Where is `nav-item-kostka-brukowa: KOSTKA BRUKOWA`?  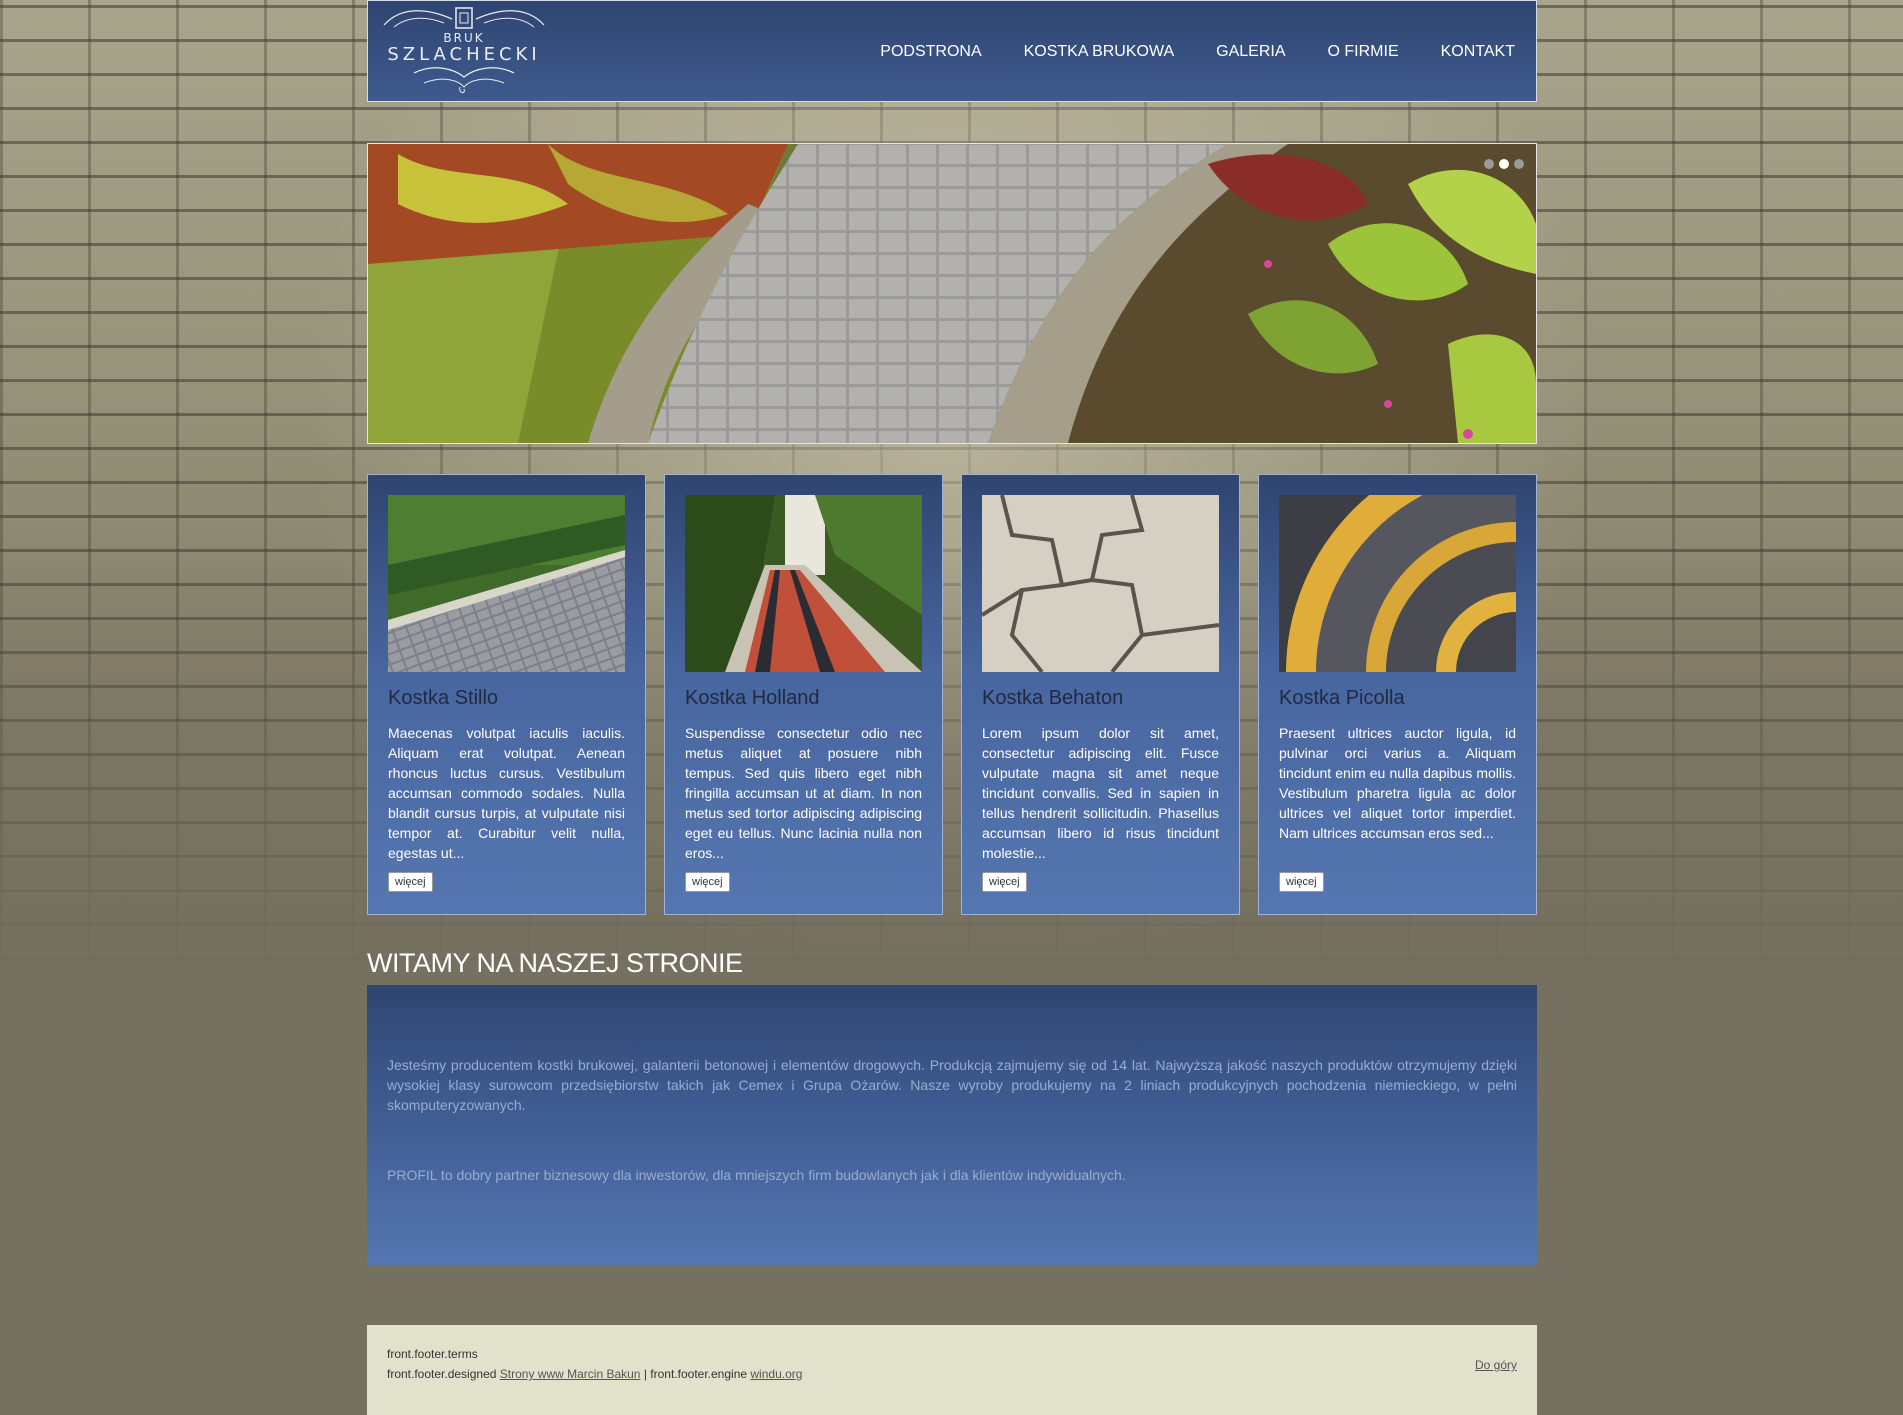 nav-item-kostka-brukowa: KOSTKA BRUKOWA is located at coordinates (1099, 52).